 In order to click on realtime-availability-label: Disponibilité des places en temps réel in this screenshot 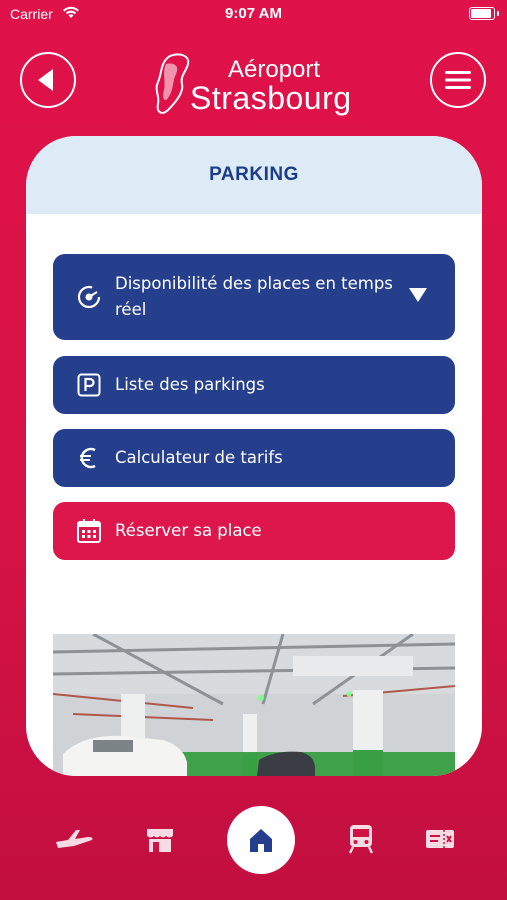, I will do `click(254, 296)`.